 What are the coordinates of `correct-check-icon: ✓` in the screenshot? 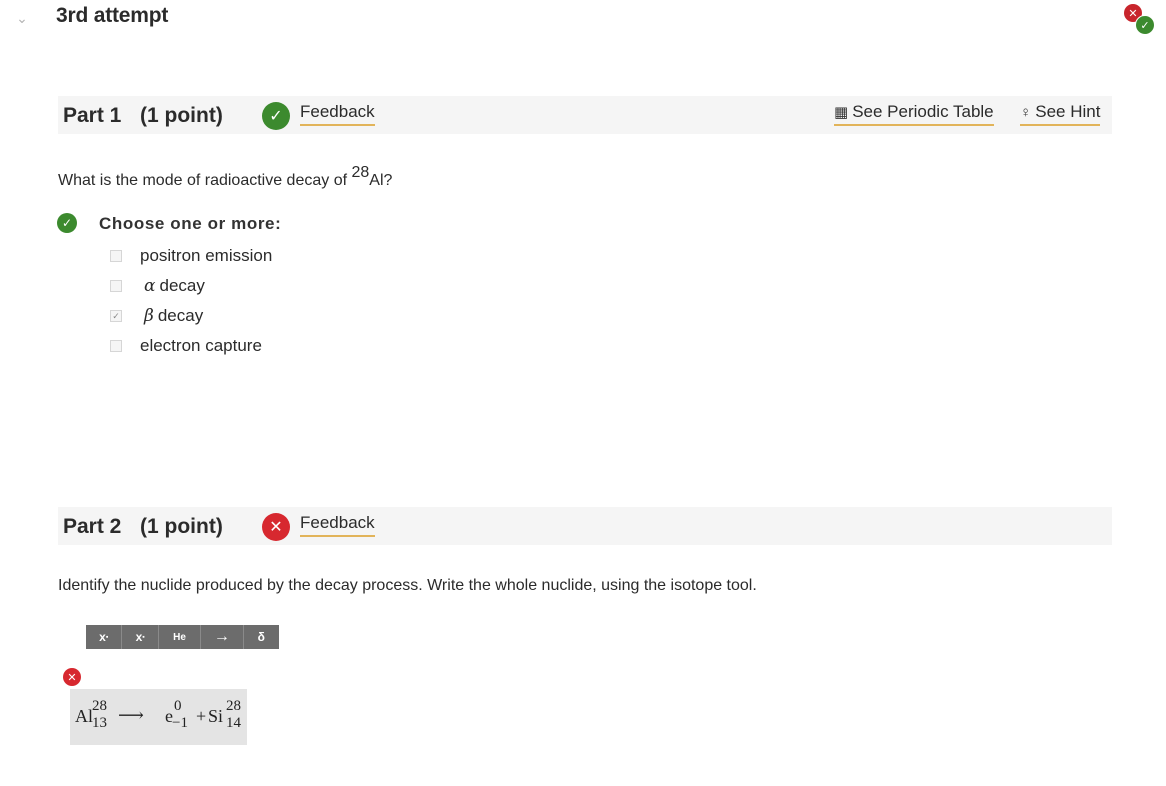 It's located at (276, 116).